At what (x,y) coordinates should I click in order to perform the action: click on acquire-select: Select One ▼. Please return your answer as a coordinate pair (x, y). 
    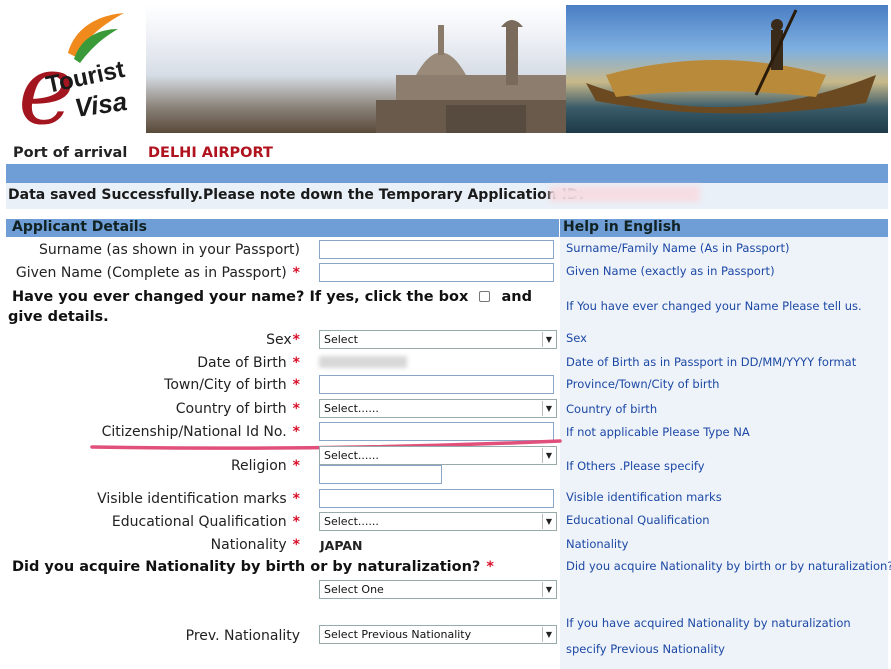
    Looking at the image, I should click on (438, 589).